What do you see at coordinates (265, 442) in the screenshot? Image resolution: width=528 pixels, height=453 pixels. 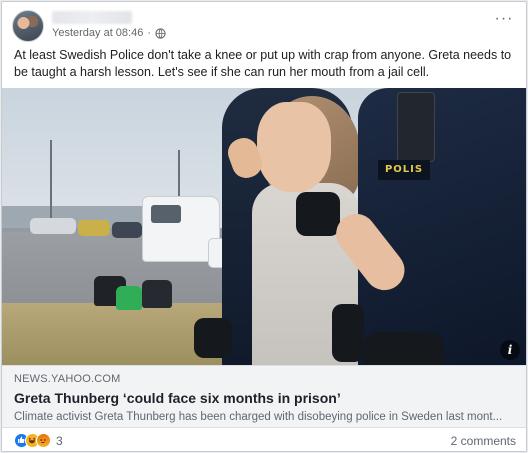 I see `post-footer: 3 2 comments` at bounding box center [265, 442].